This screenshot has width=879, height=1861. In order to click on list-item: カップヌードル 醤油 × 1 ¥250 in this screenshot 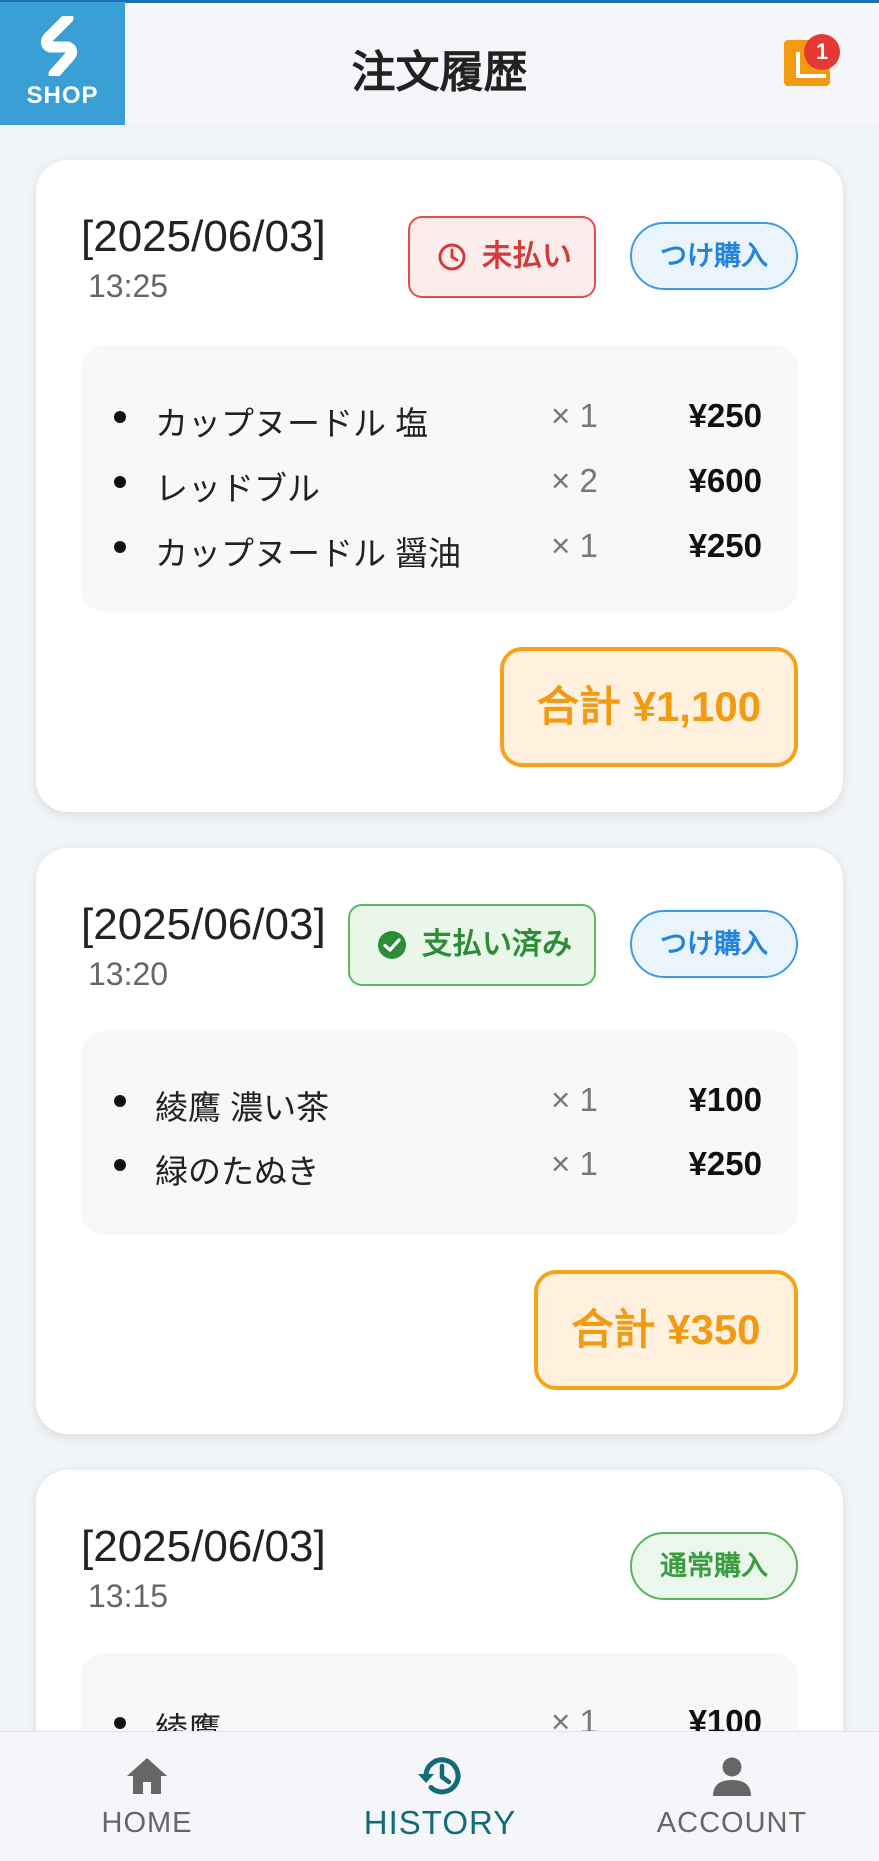, I will do `click(439, 551)`.